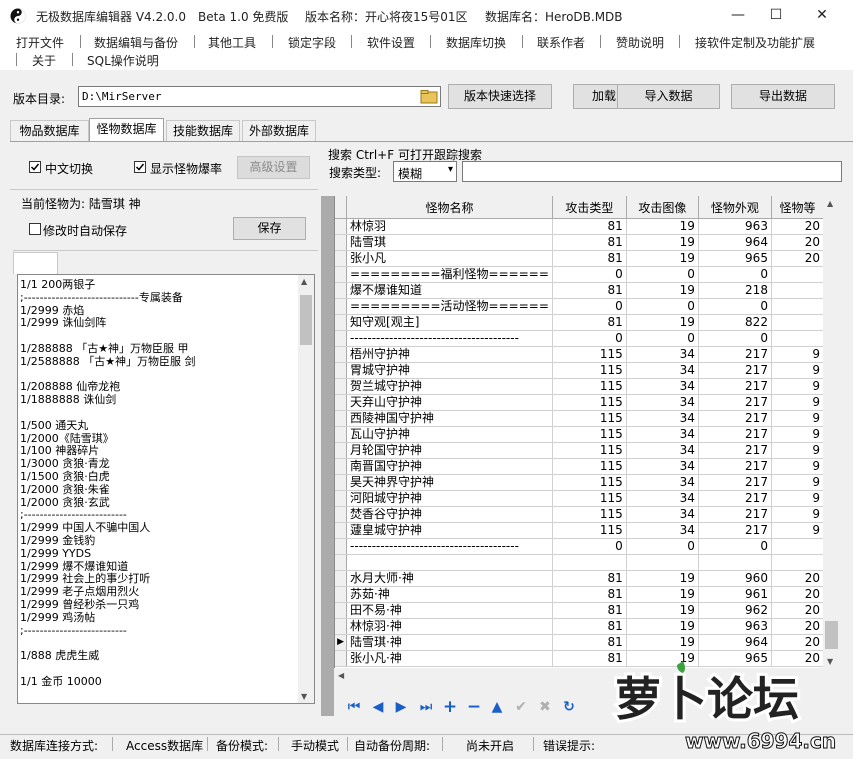 The width and height of the screenshot is (853, 759). I want to click on save-button: 保存, so click(269, 228).